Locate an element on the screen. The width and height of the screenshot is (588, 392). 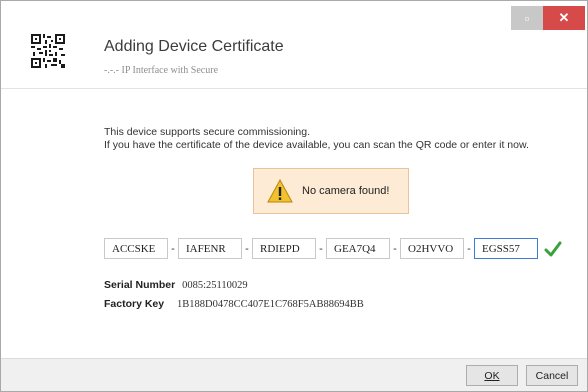
factory-key-value: 1B188D0478CC407E1C768F5AB88694BB is located at coordinates (270, 304).